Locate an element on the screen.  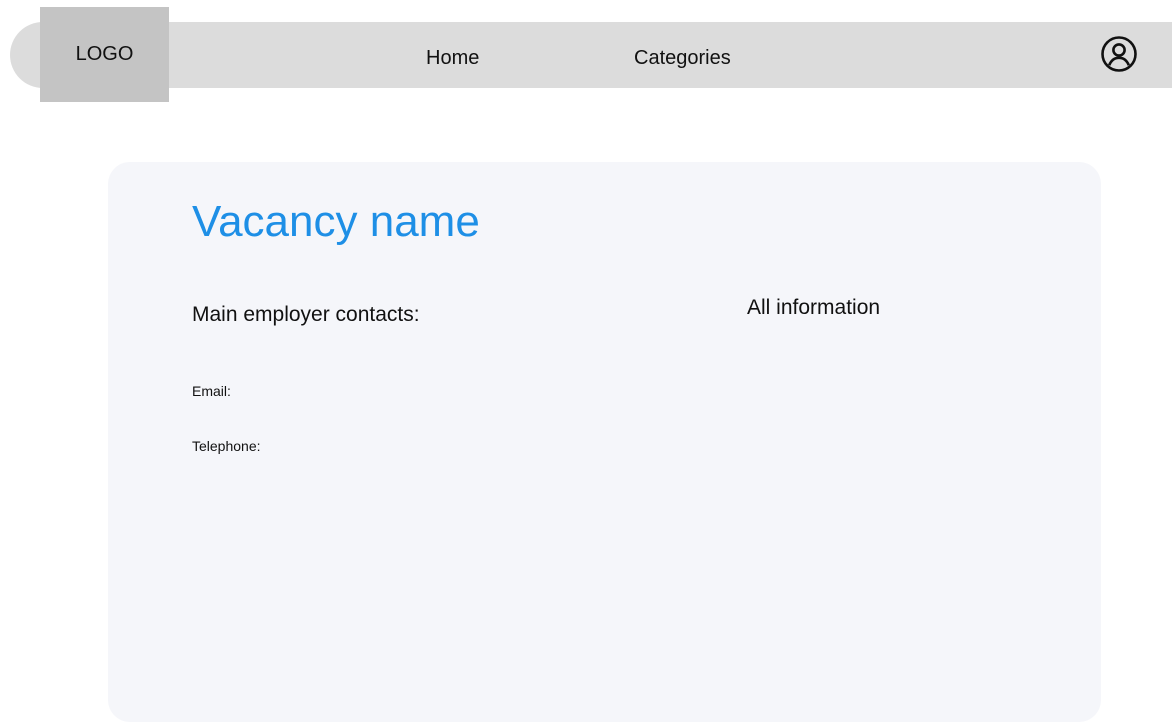
employer-contacts-heading: Main employer contacts: is located at coordinates (306, 314).